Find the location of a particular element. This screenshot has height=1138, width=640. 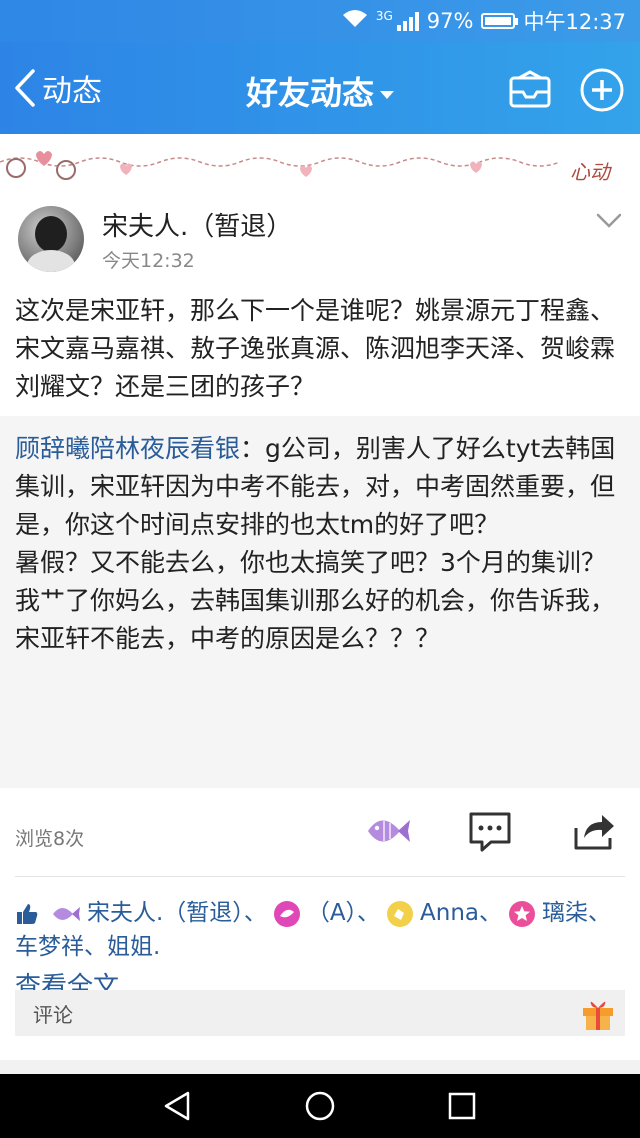

system-recents-button is located at coordinates (462, 1106).